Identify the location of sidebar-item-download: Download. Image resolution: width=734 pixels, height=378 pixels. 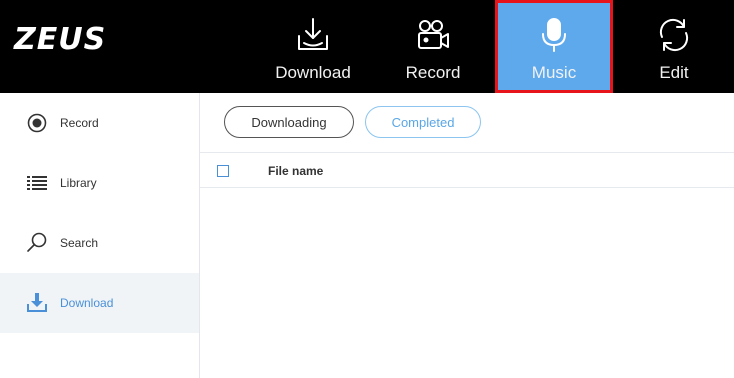
(99, 303).